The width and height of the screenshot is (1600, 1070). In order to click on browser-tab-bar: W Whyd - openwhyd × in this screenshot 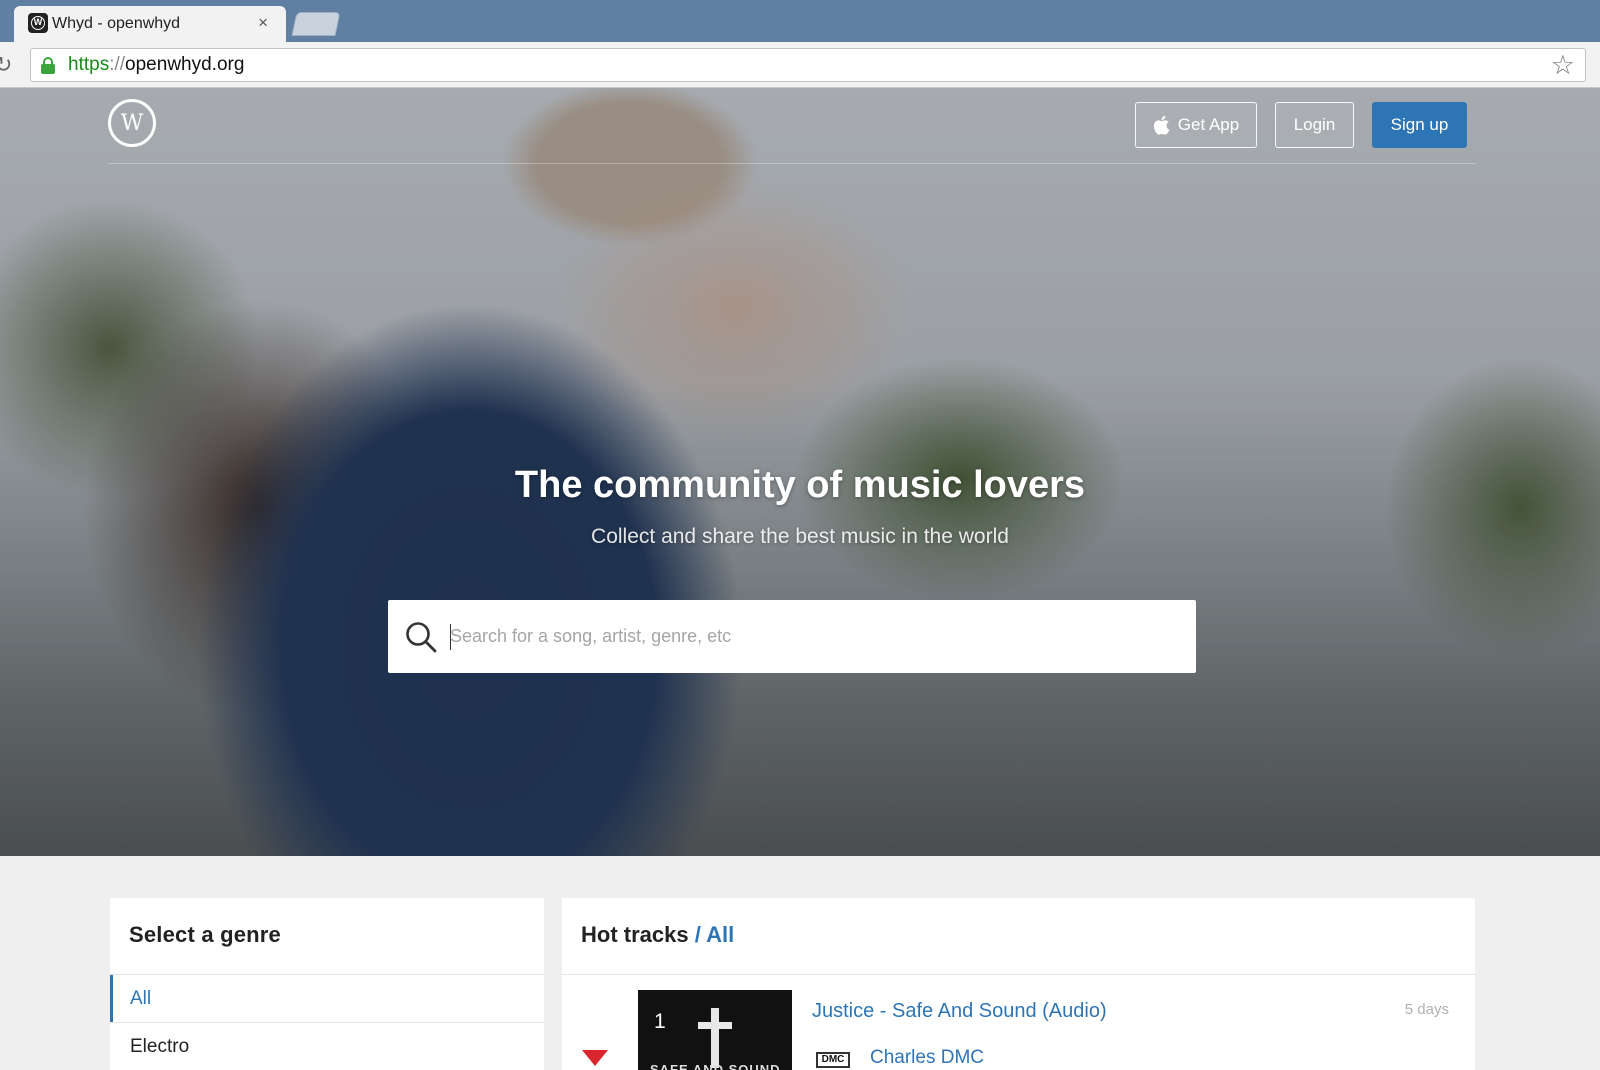, I will do `click(800, 21)`.